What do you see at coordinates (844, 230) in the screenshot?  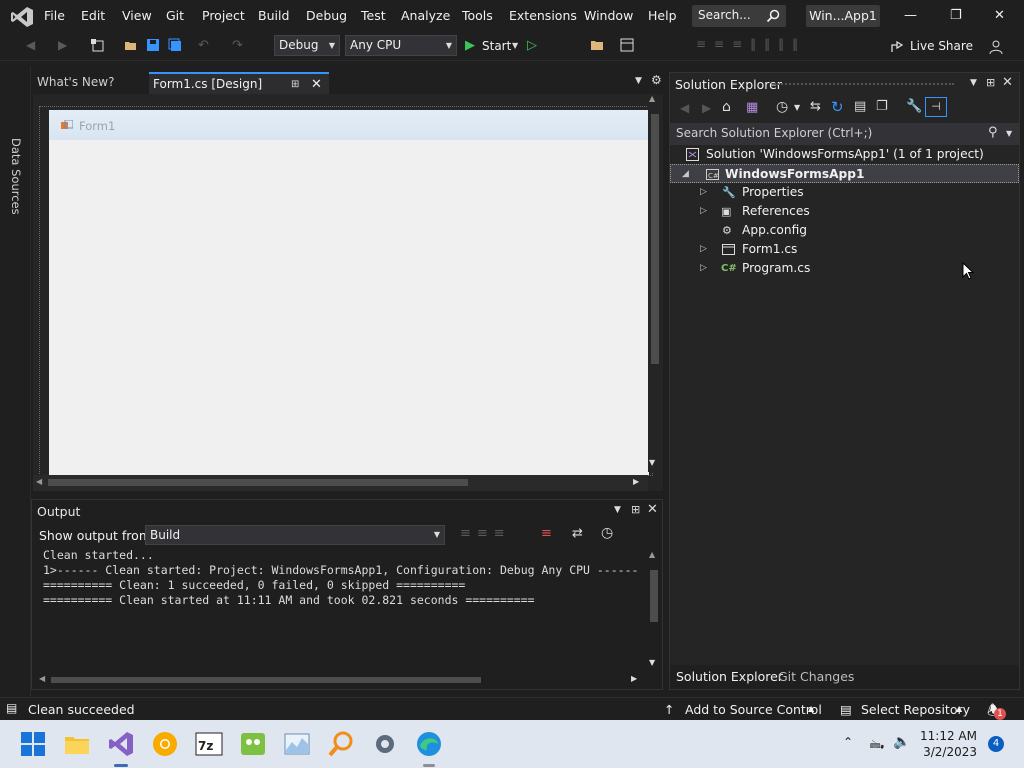 I see `tree-row-app-config: ⚙ App.config` at bounding box center [844, 230].